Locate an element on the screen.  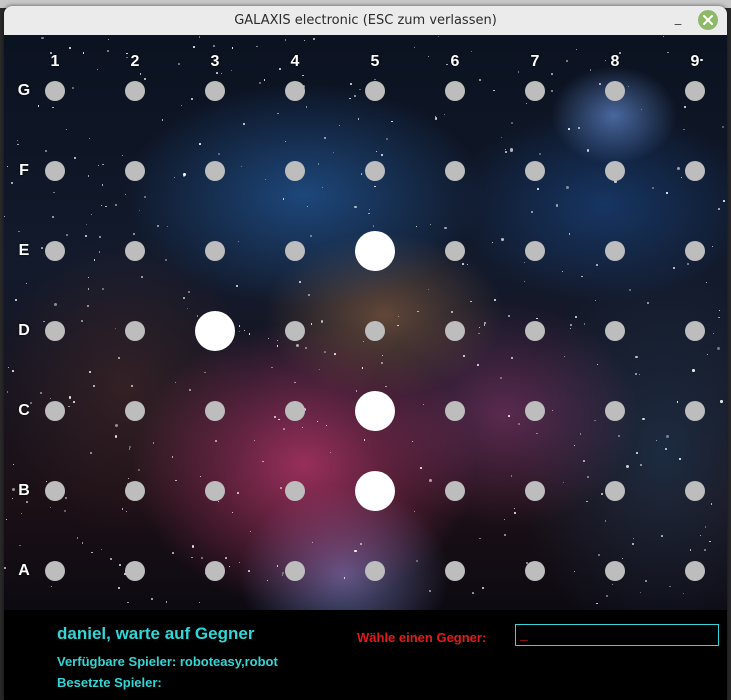
board-hole-F8 is located at coordinates (615, 171).